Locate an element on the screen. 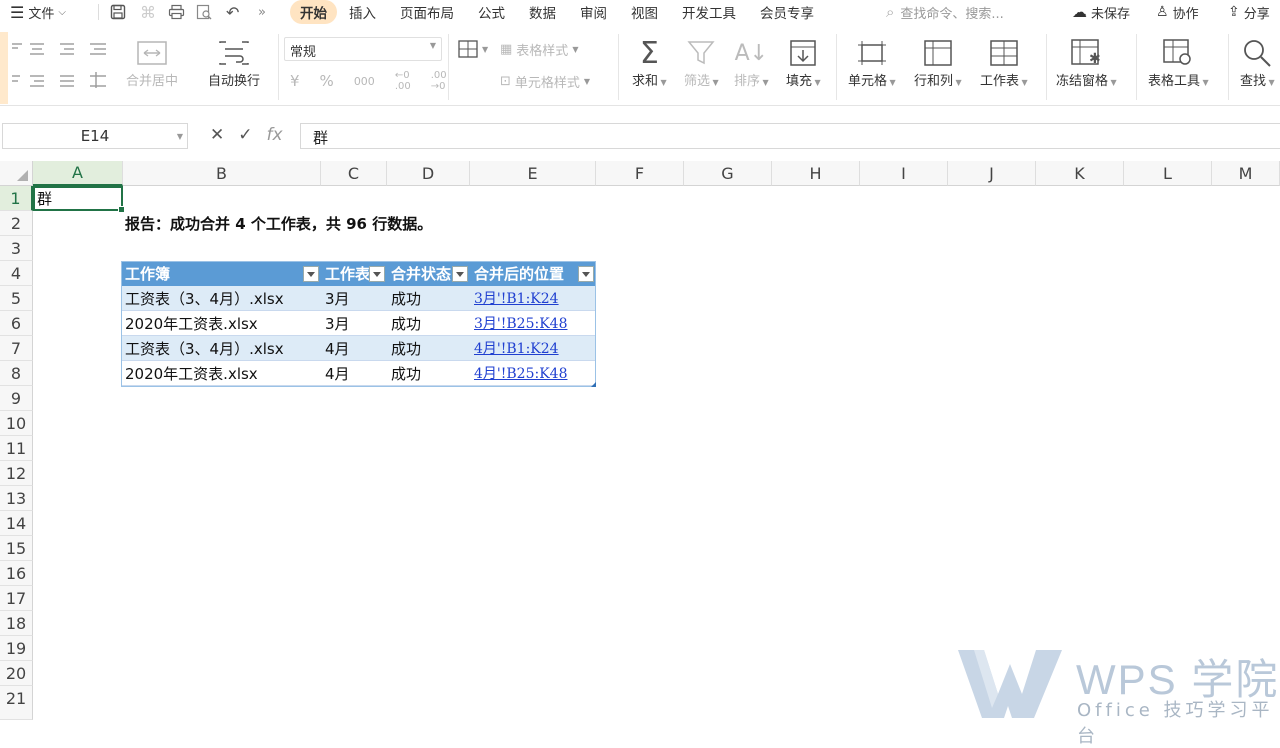  table-cell-location-link: 3月'!B1:K24 is located at coordinates (533, 298).